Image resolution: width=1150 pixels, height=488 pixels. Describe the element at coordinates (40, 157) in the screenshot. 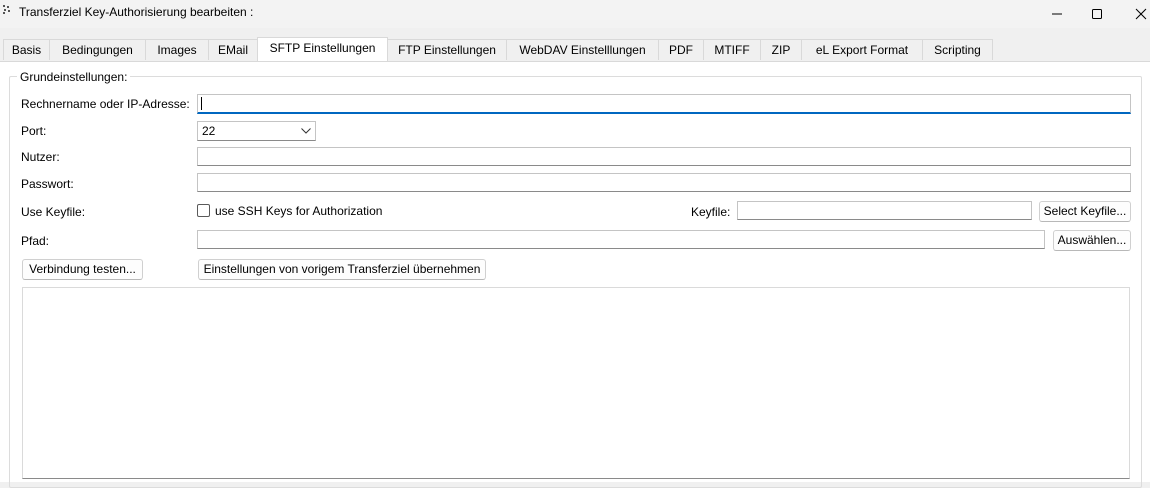

I see `user-label: Nutzer:` at that location.